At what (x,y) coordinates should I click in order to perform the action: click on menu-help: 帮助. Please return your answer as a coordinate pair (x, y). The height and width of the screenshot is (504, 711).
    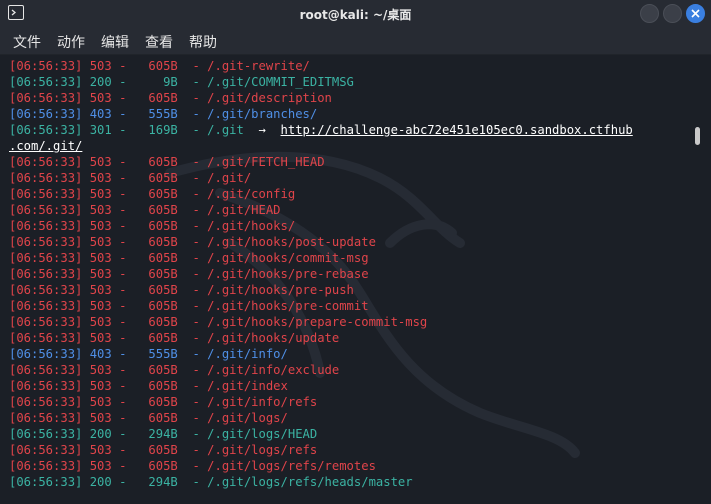
    Looking at the image, I should click on (203, 42).